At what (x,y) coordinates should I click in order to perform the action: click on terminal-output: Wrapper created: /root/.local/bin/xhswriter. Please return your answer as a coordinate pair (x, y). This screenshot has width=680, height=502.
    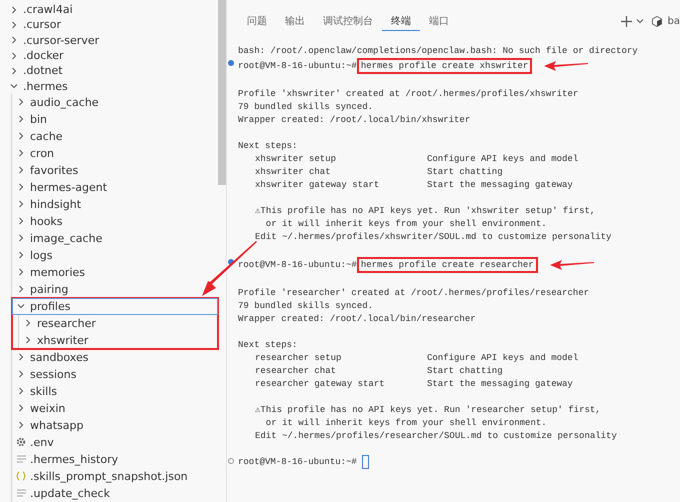
    Looking at the image, I should click on (354, 119).